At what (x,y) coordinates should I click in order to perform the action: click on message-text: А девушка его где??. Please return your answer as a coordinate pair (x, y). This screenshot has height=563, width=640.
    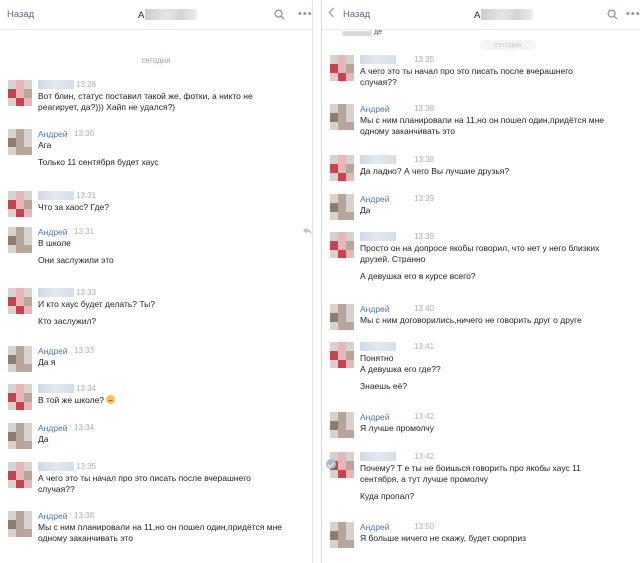
    Looking at the image, I should click on (400, 369).